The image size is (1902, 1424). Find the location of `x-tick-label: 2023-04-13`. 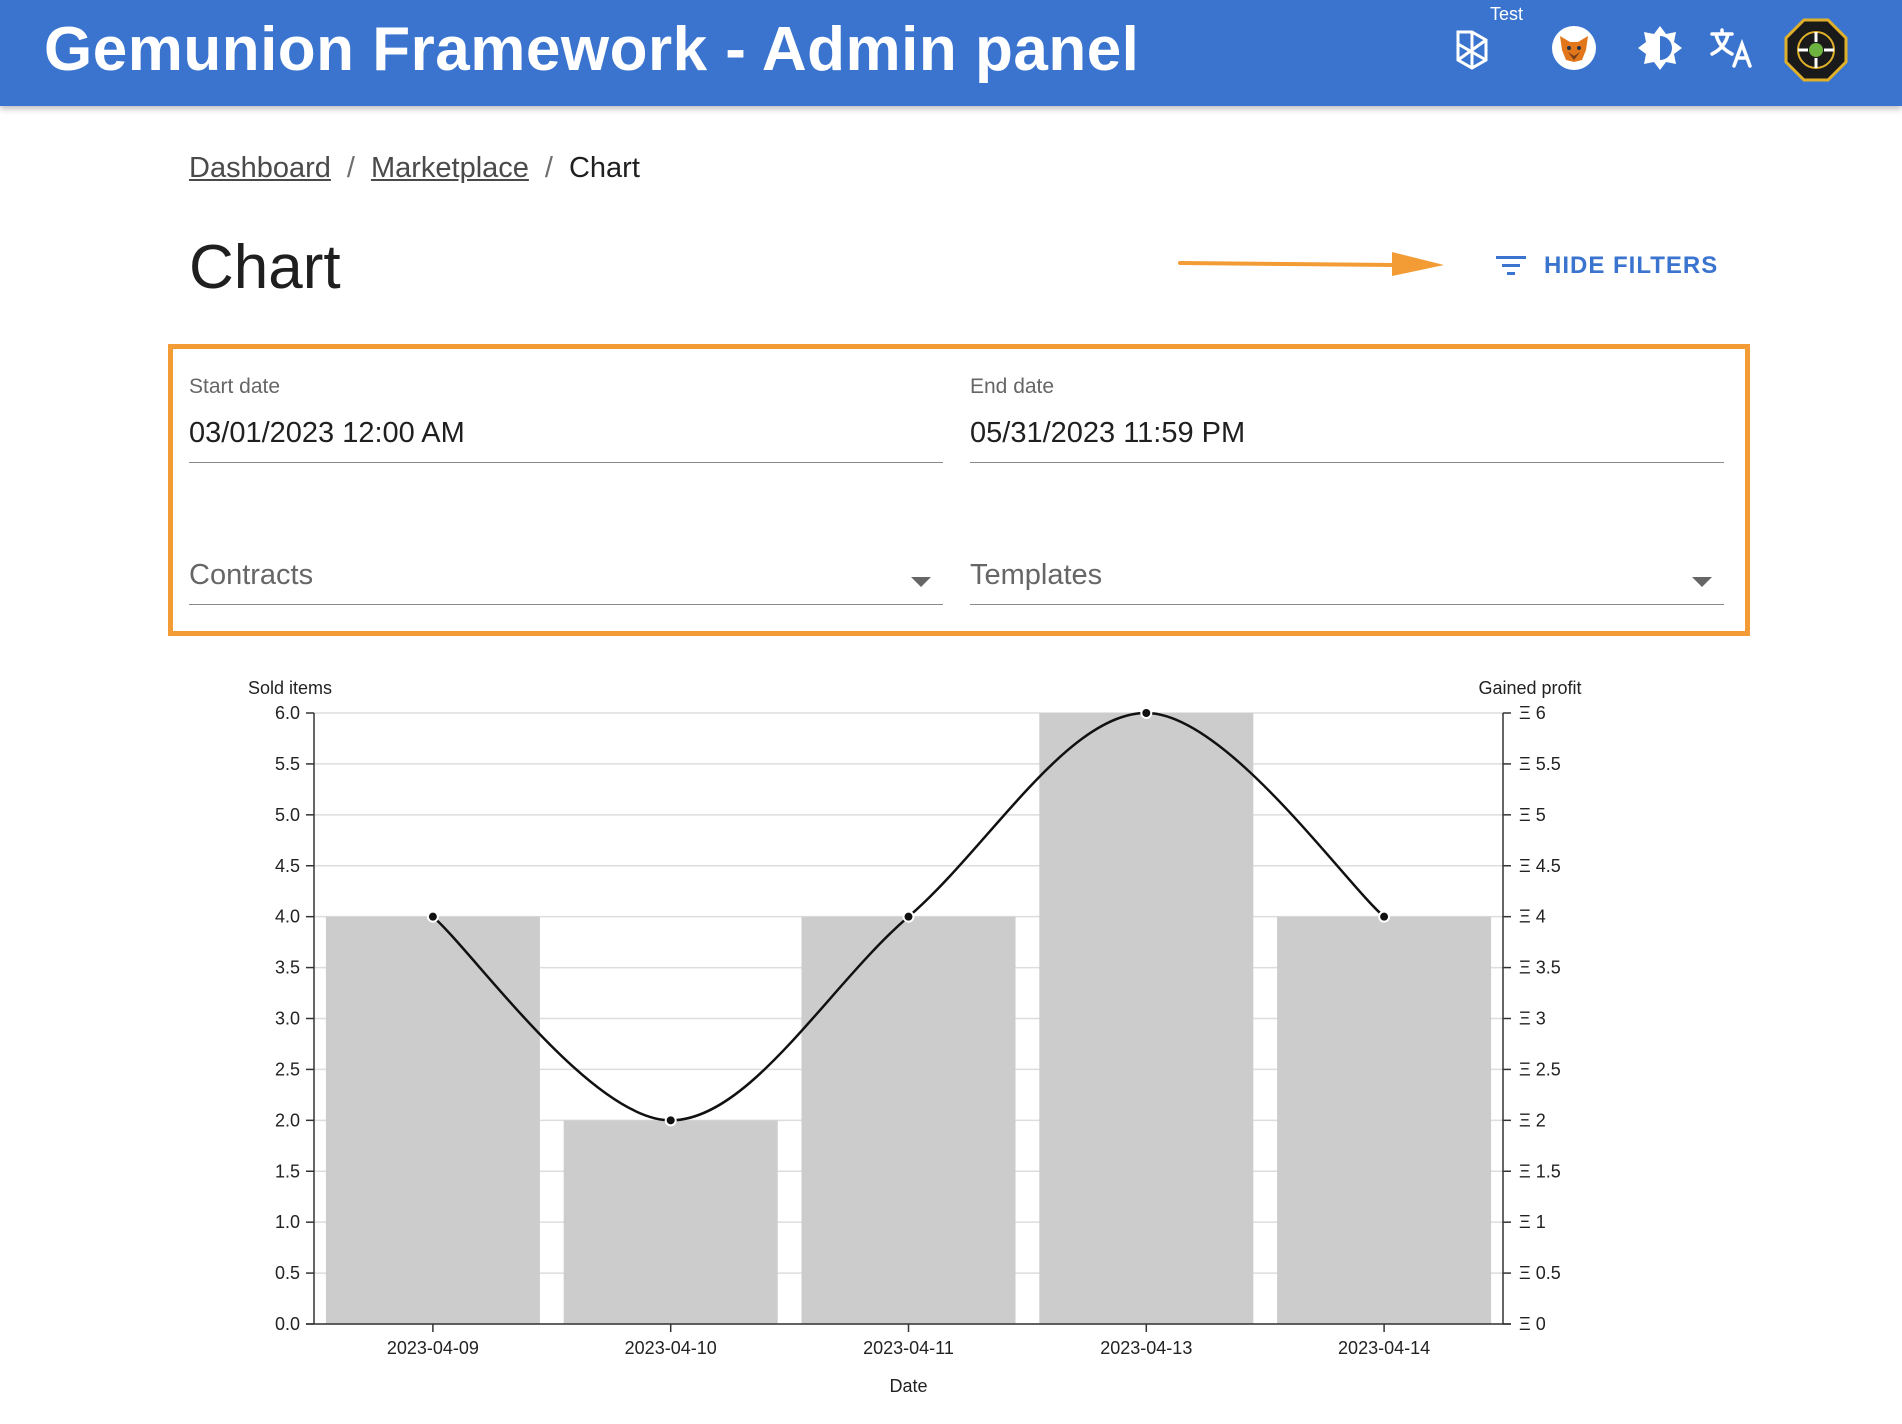

x-tick-label: 2023-04-13 is located at coordinates (1146, 1348).